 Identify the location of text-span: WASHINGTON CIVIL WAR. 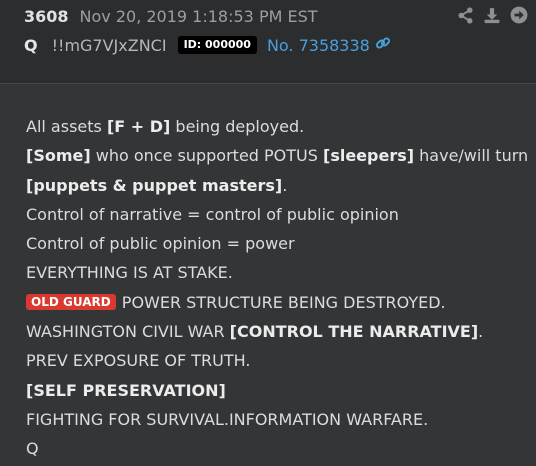
(128, 332).